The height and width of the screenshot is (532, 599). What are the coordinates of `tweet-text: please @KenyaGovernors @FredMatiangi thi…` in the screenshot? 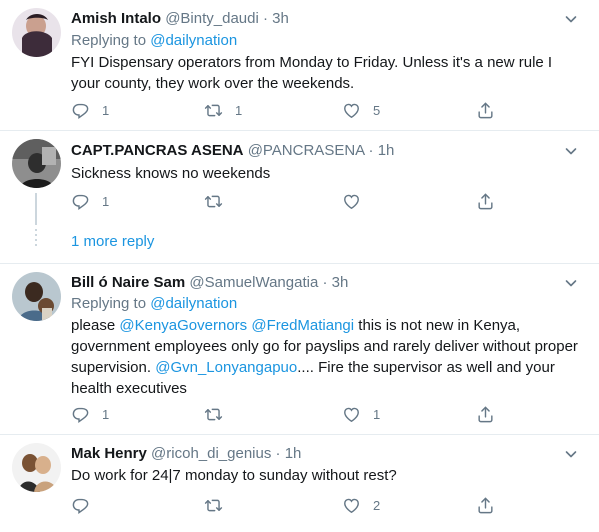 It's located at (326, 357).